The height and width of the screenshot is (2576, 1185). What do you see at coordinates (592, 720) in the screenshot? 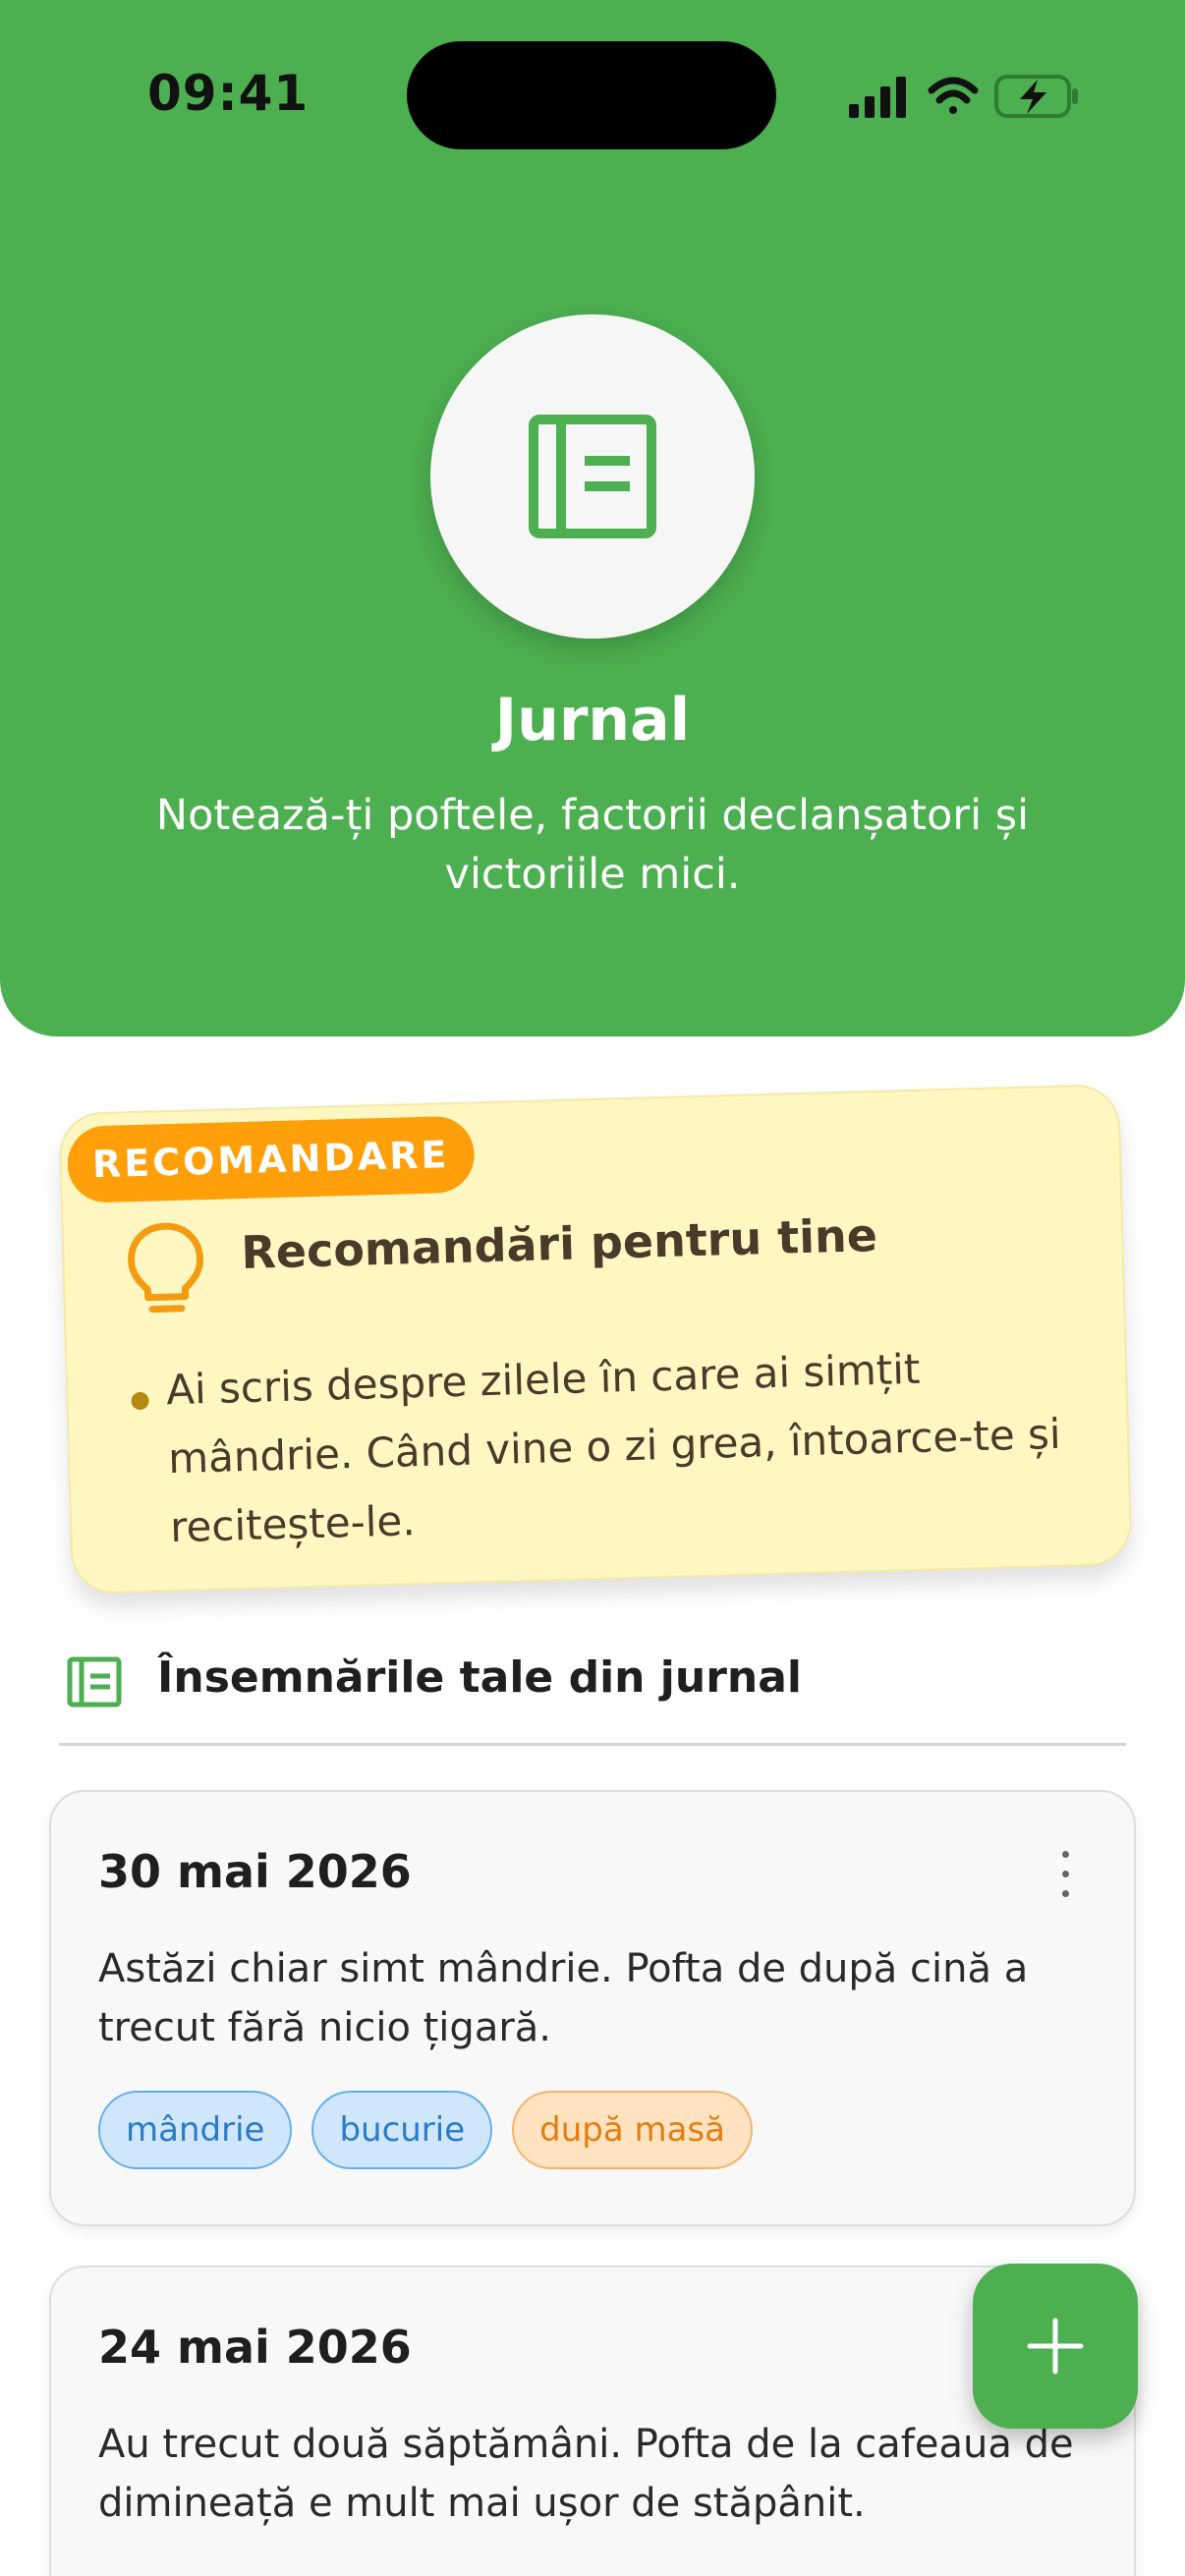
I see `page-title: Jurnal` at bounding box center [592, 720].